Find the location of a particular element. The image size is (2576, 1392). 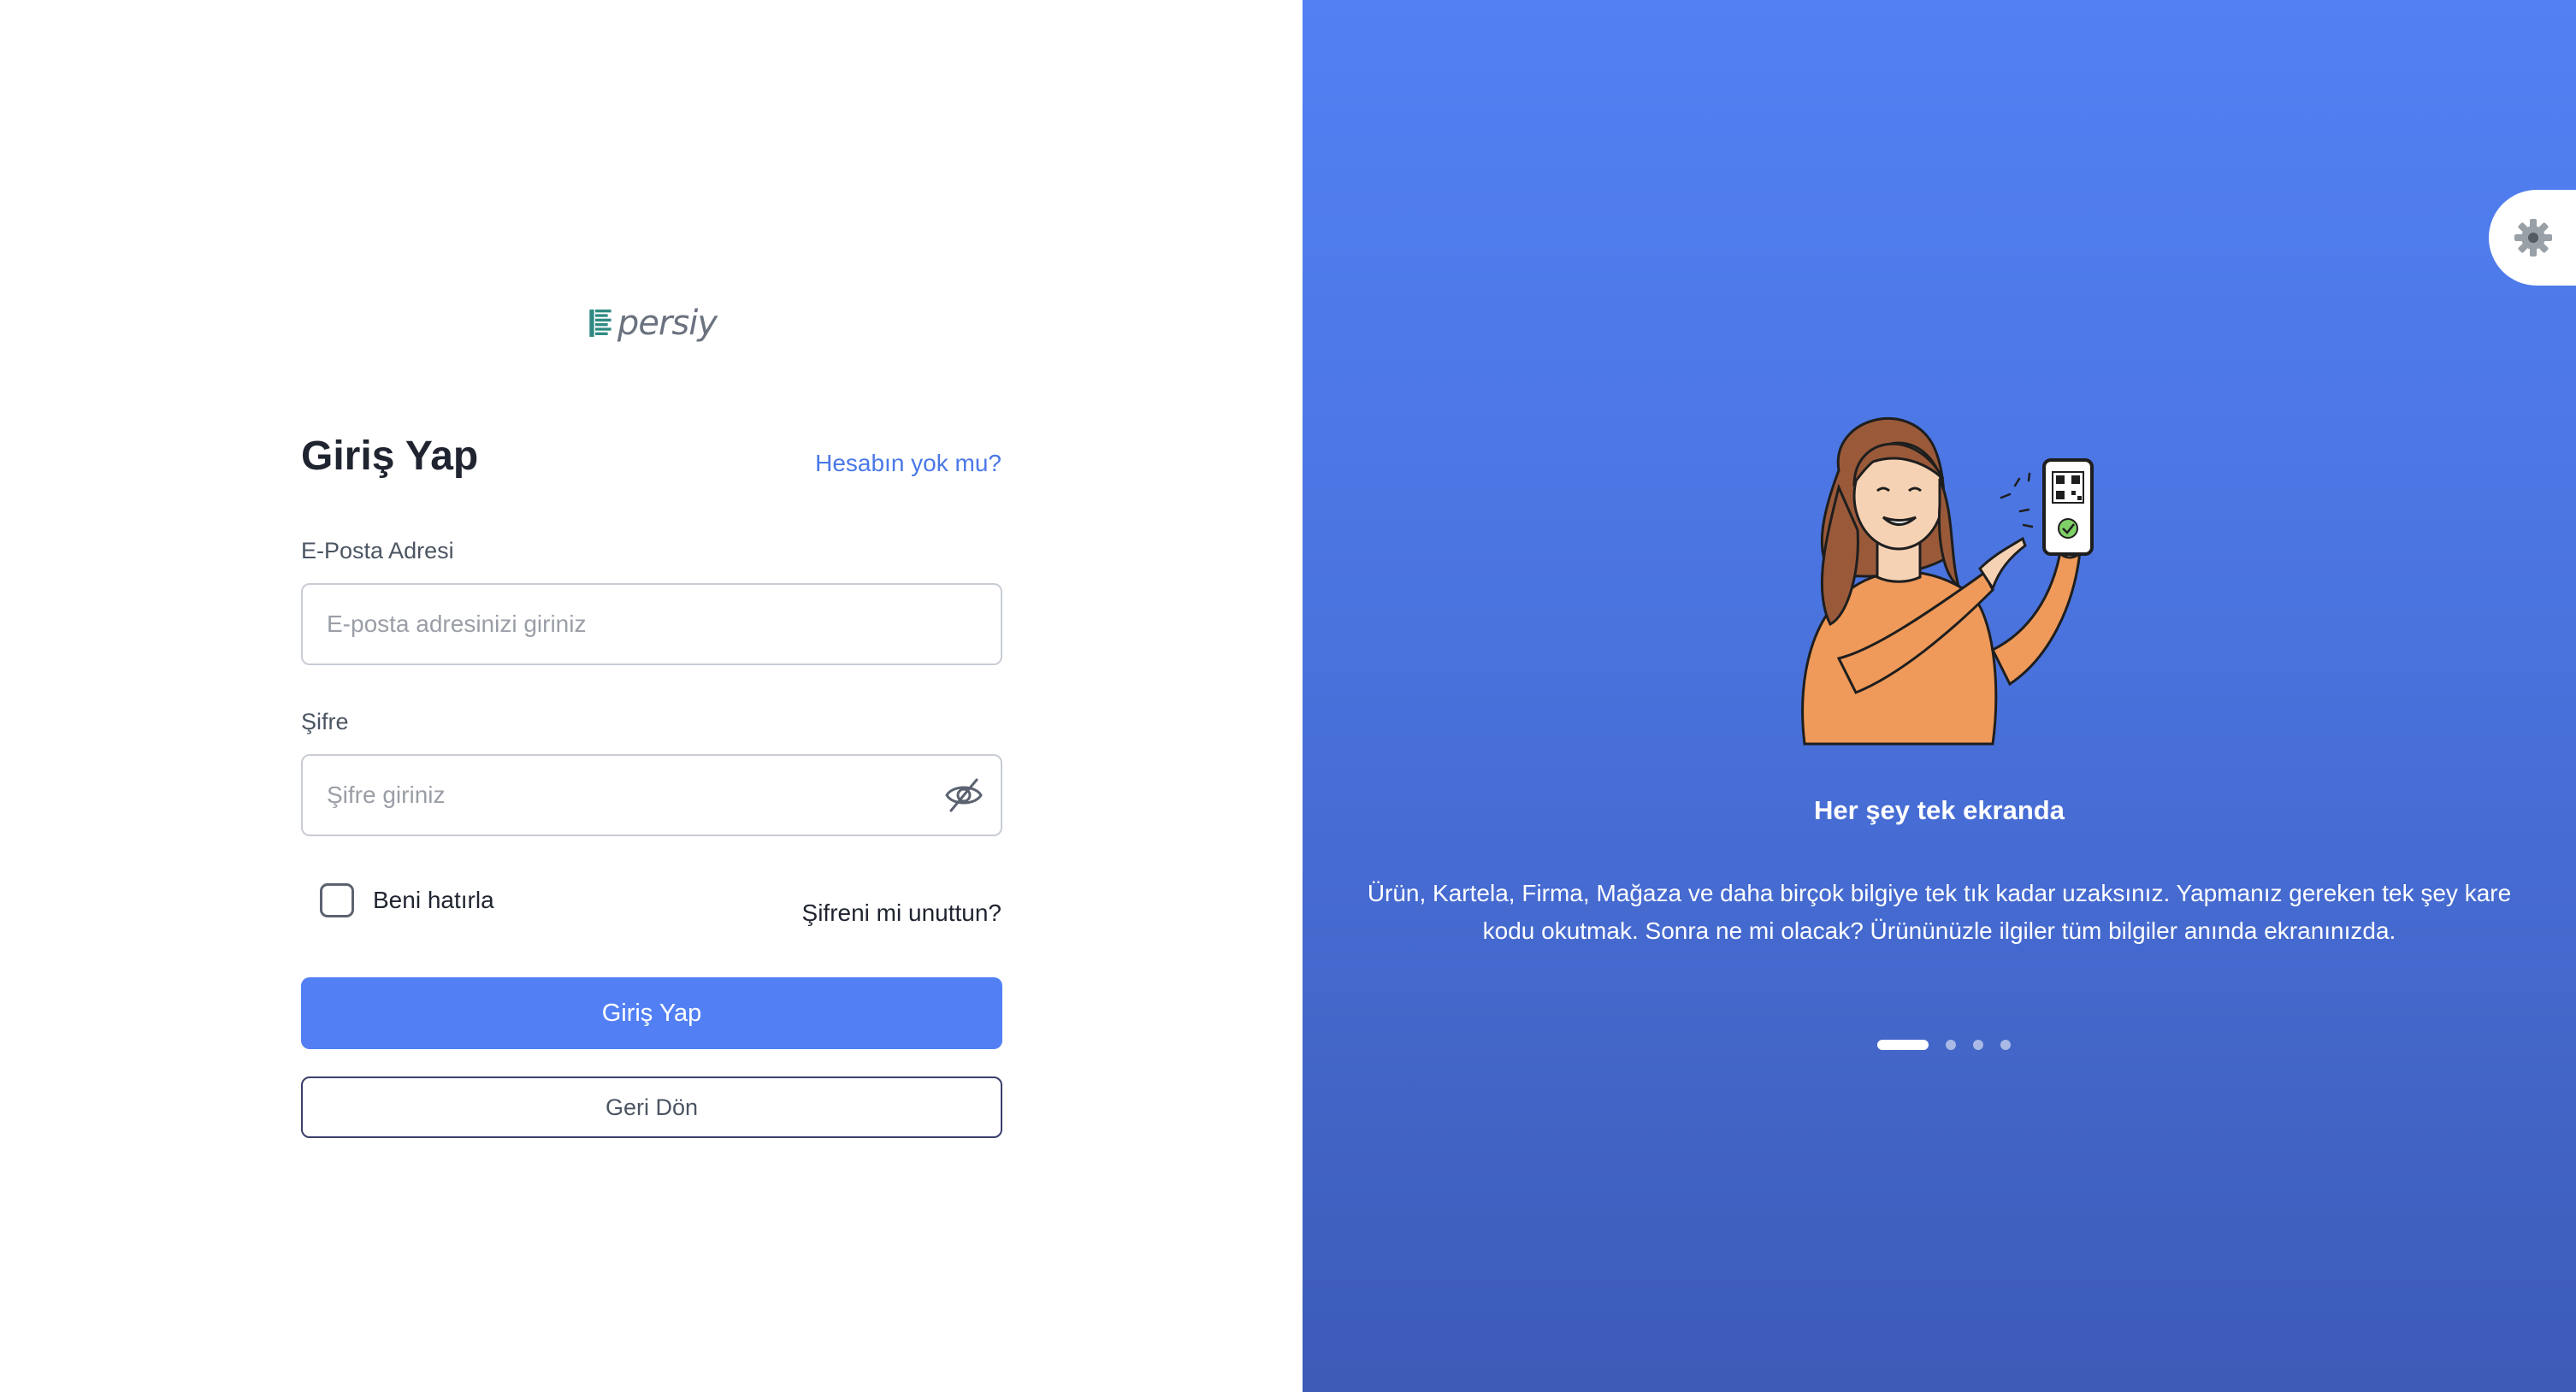

password-field is located at coordinates (651, 795).